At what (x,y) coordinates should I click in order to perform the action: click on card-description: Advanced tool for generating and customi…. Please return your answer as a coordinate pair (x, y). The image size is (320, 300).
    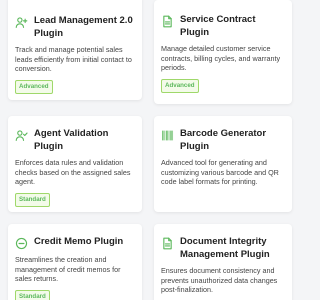
    Looking at the image, I should click on (220, 172).